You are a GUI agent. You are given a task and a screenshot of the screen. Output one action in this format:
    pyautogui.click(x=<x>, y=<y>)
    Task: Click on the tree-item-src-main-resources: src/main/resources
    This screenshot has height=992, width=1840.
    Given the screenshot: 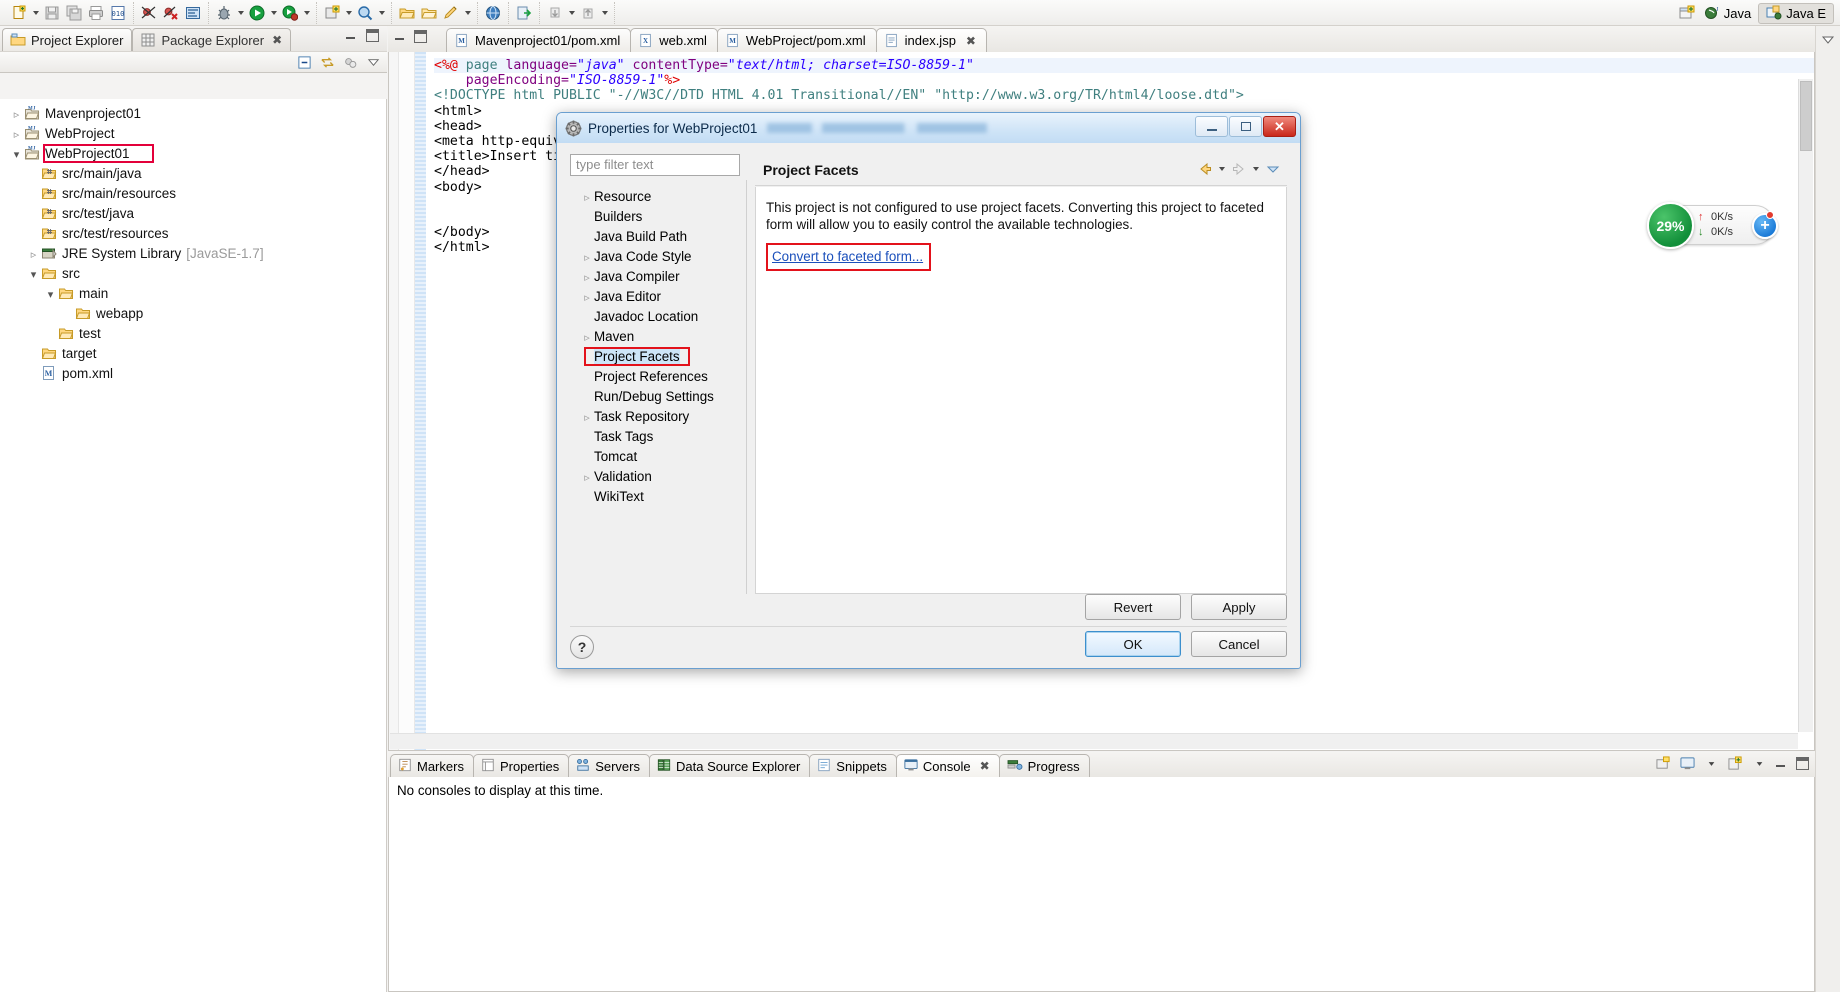 What is the action you would take?
    pyautogui.click(x=193, y=193)
    